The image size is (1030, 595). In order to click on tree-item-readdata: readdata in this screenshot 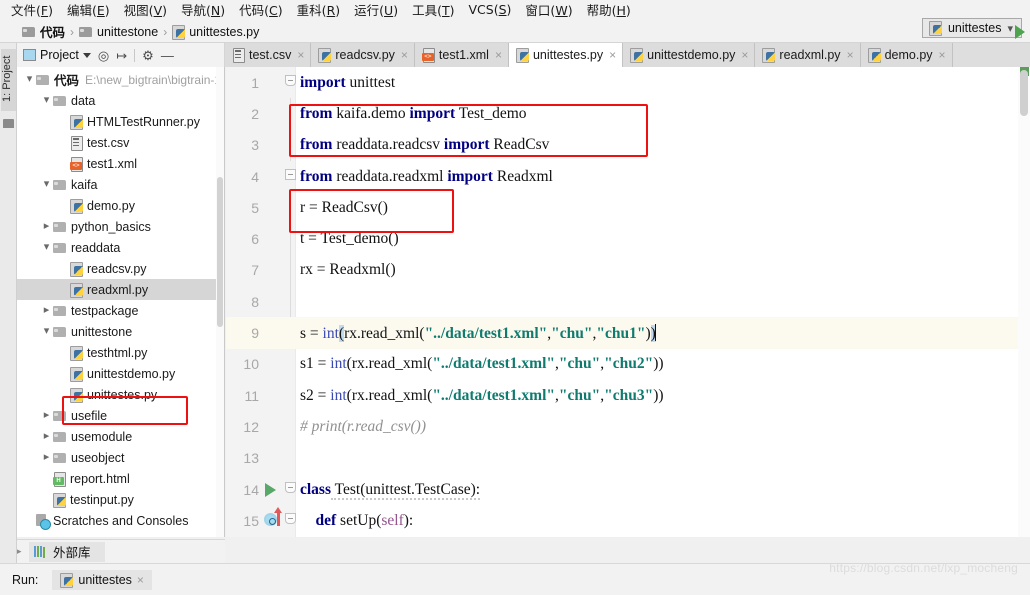, I will do `click(120, 247)`.